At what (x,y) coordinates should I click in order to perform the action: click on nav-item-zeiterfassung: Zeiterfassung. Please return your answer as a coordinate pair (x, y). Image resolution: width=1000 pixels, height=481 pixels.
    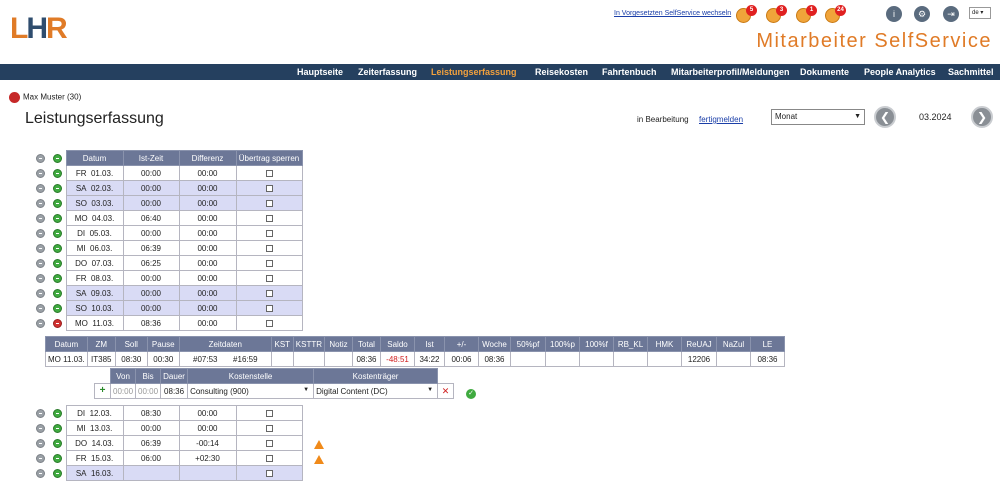
    Looking at the image, I should click on (387, 72).